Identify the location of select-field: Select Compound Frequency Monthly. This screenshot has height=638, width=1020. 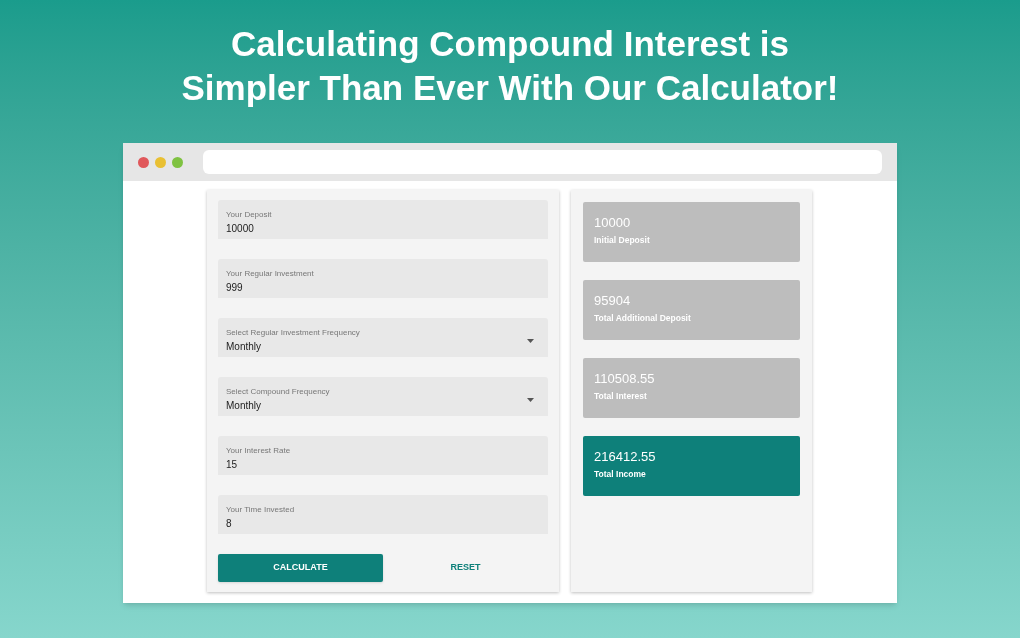
(383, 396).